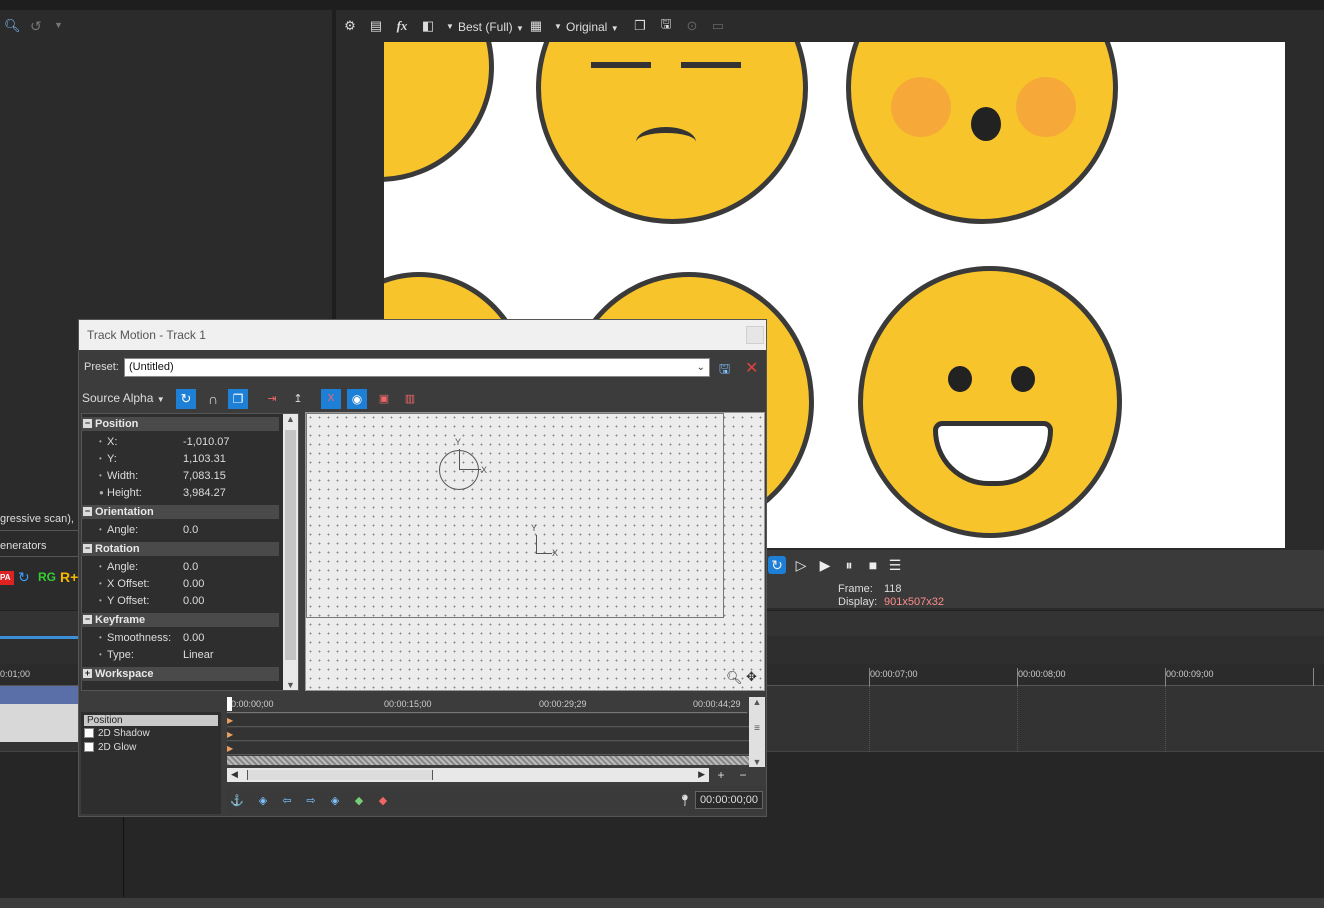  Describe the element at coordinates (186, 399) in the screenshot. I see `rotate-icon: ↻` at that location.